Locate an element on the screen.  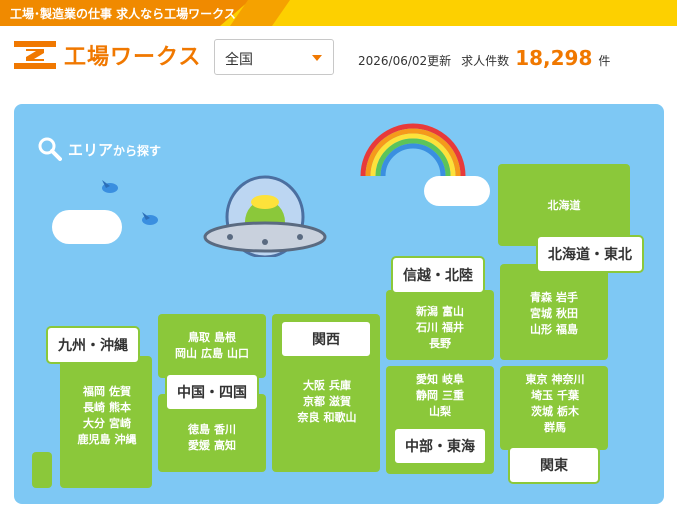
site-logo: 工場ワークス is located at coordinates (107, 55).